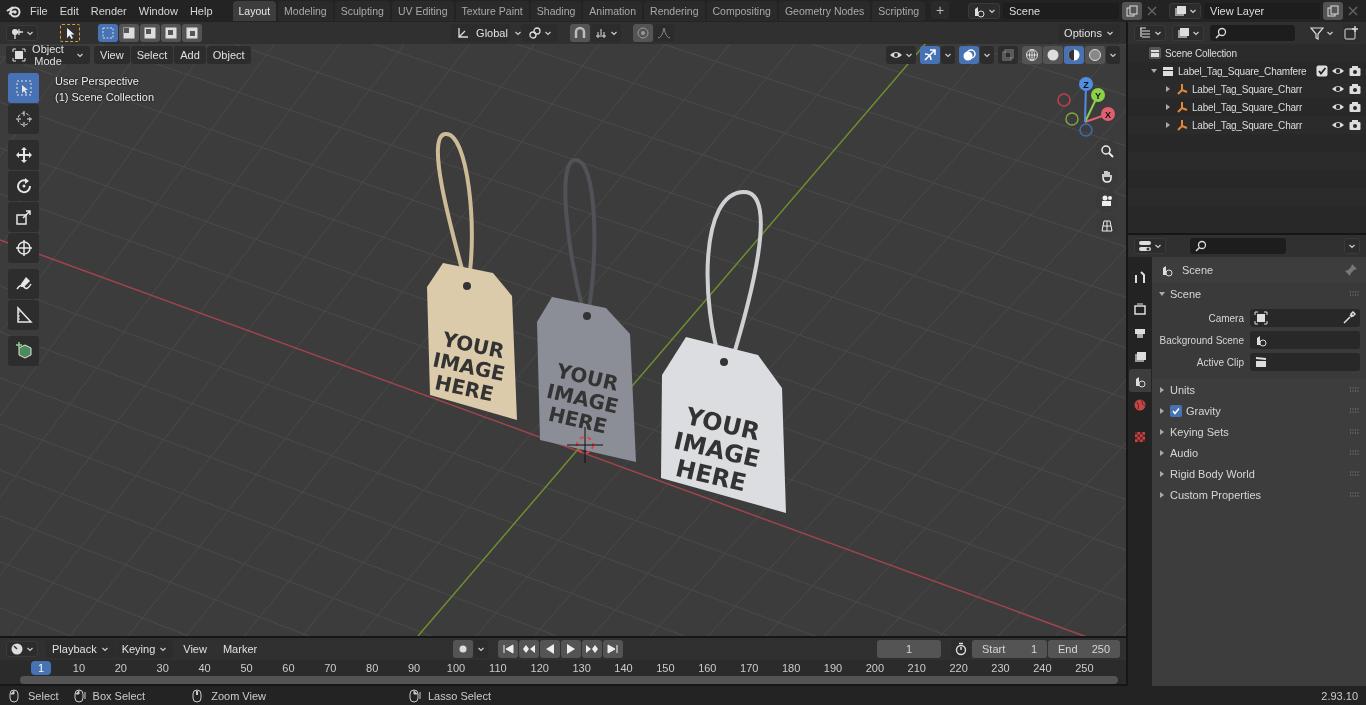  What do you see at coordinates (228, 55) in the screenshot?
I see `viewport-menu: Object` at bounding box center [228, 55].